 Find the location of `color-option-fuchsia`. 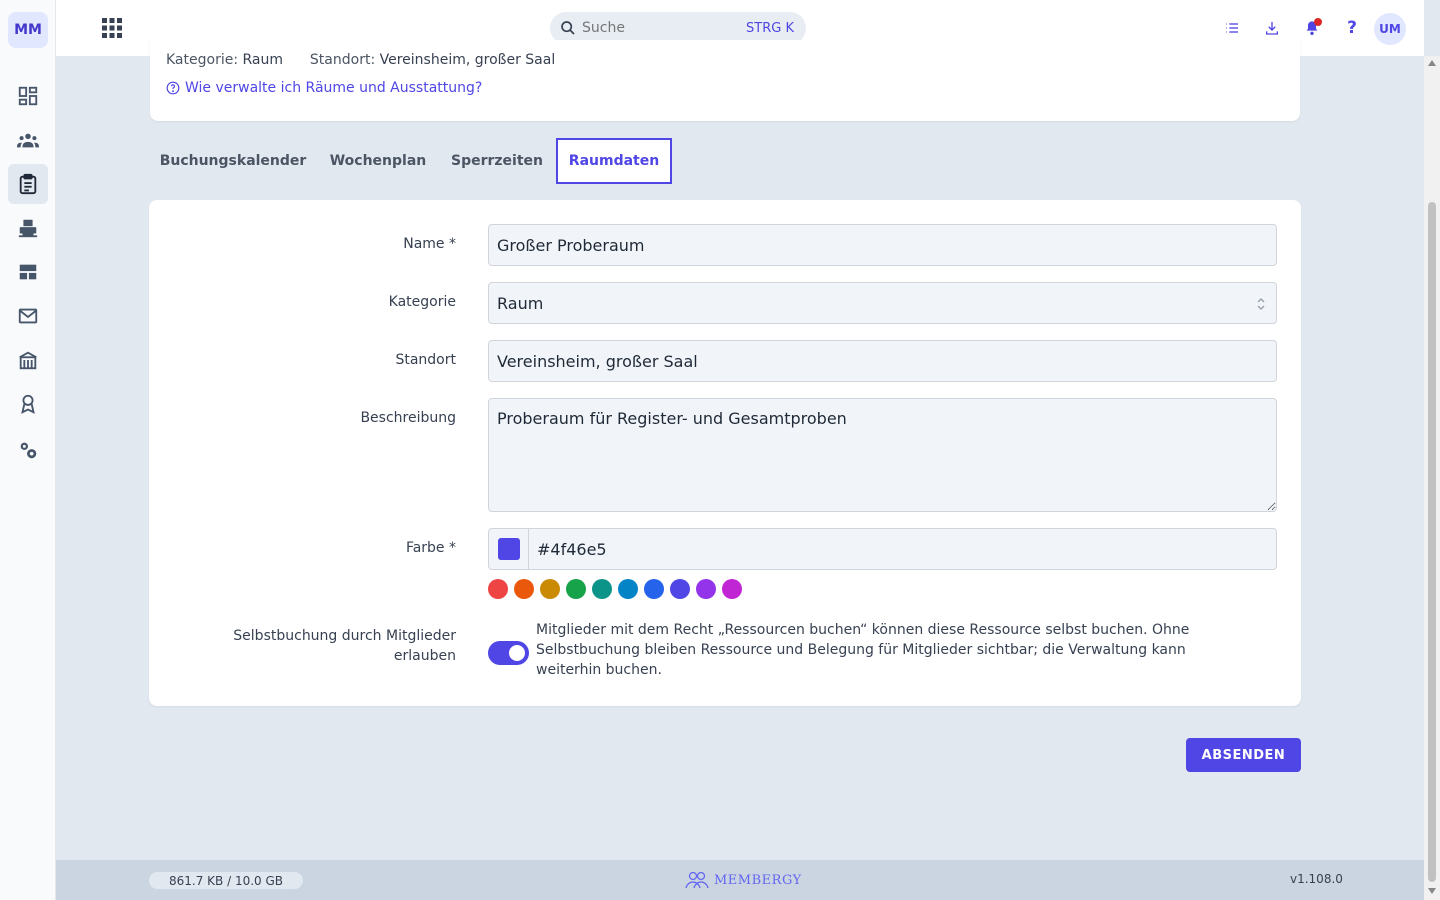

color-option-fuchsia is located at coordinates (732, 589).